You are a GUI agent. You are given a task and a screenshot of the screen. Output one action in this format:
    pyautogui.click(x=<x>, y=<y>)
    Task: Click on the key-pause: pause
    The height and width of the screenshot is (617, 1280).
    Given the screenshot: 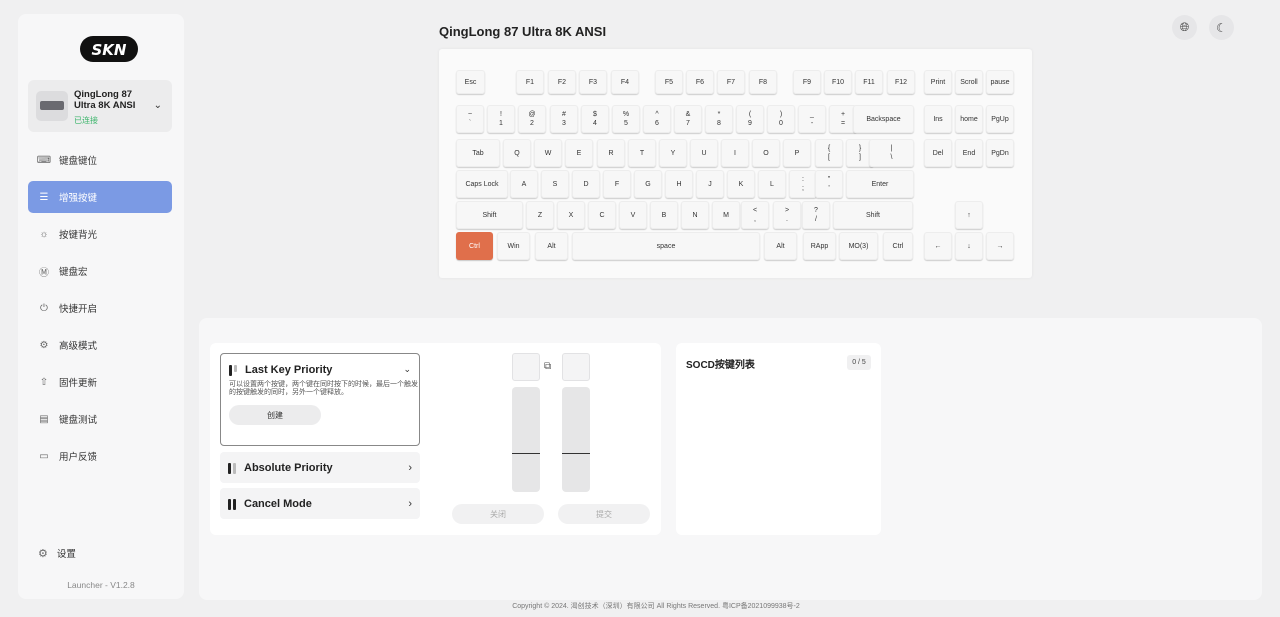 What is the action you would take?
    pyautogui.click(x=1000, y=82)
    